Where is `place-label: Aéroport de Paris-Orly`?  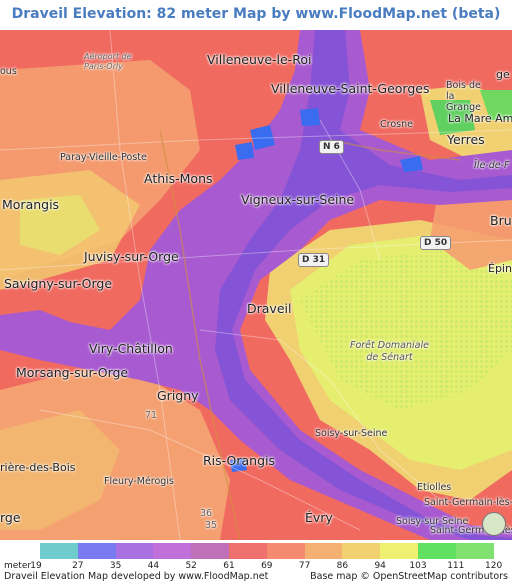 place-label: Aéroport de Paris-Orly is located at coordinates (108, 61).